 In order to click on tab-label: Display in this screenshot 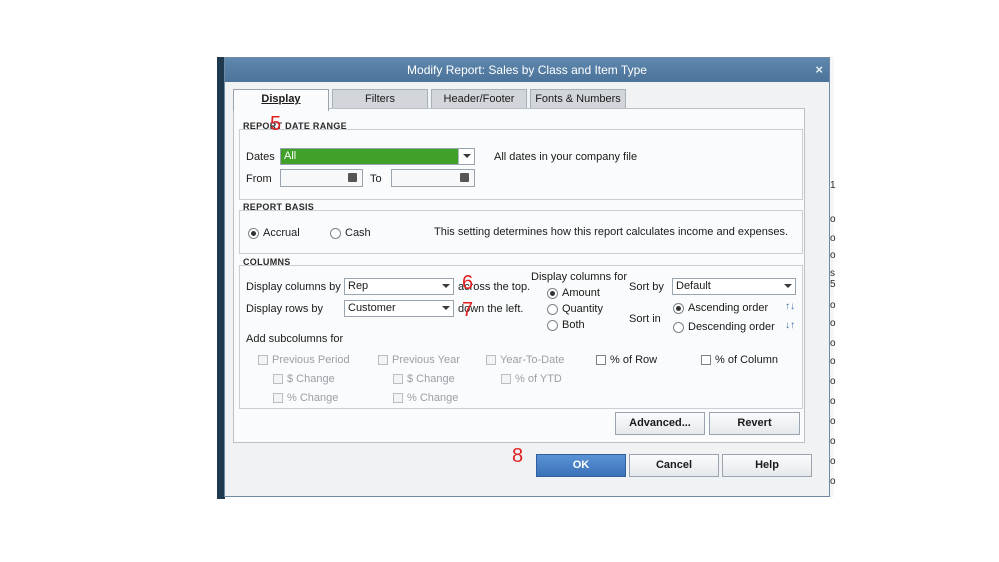, I will do `click(281, 99)`.